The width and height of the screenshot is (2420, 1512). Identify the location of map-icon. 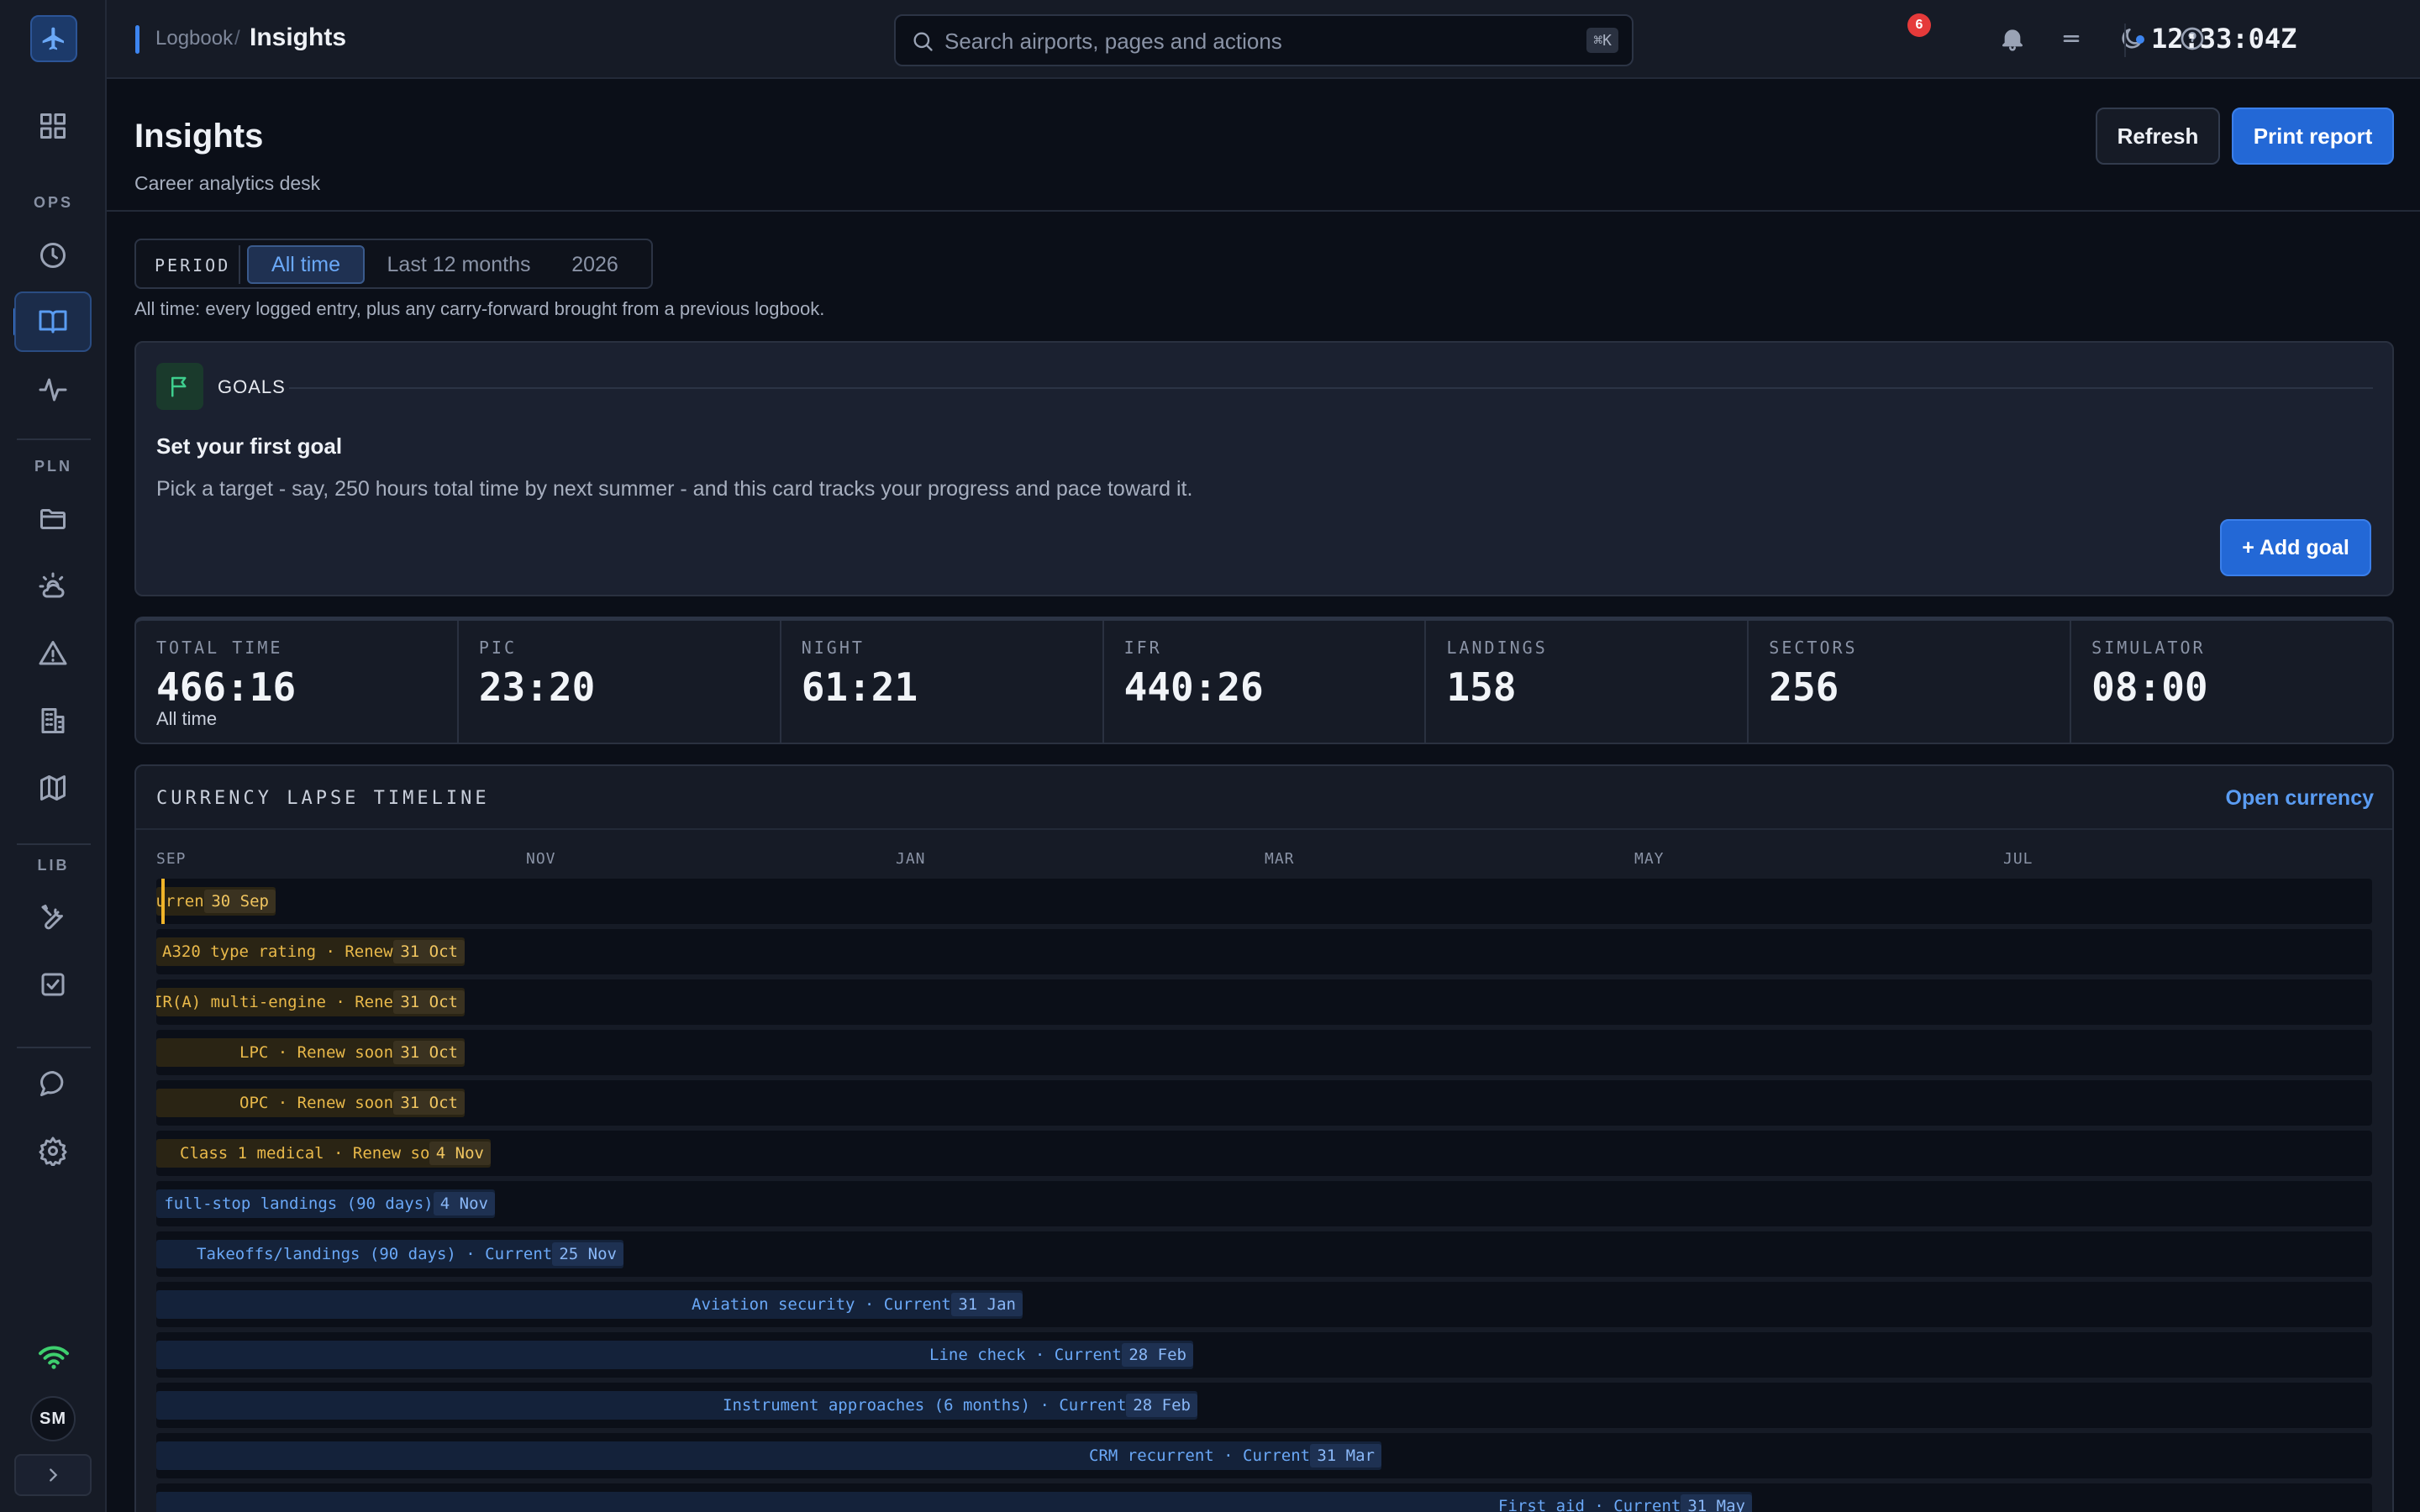
(53, 788).